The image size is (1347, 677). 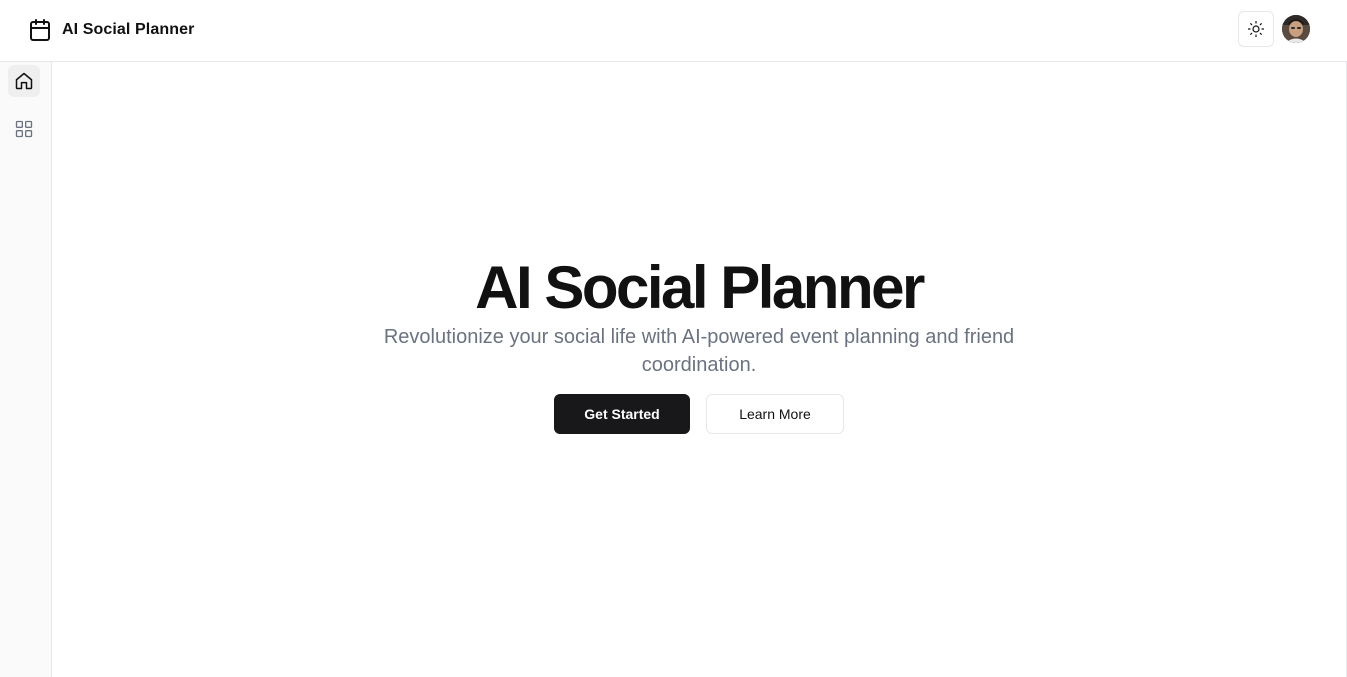 I want to click on top-header: AI Social Planner, so click(x=673, y=31).